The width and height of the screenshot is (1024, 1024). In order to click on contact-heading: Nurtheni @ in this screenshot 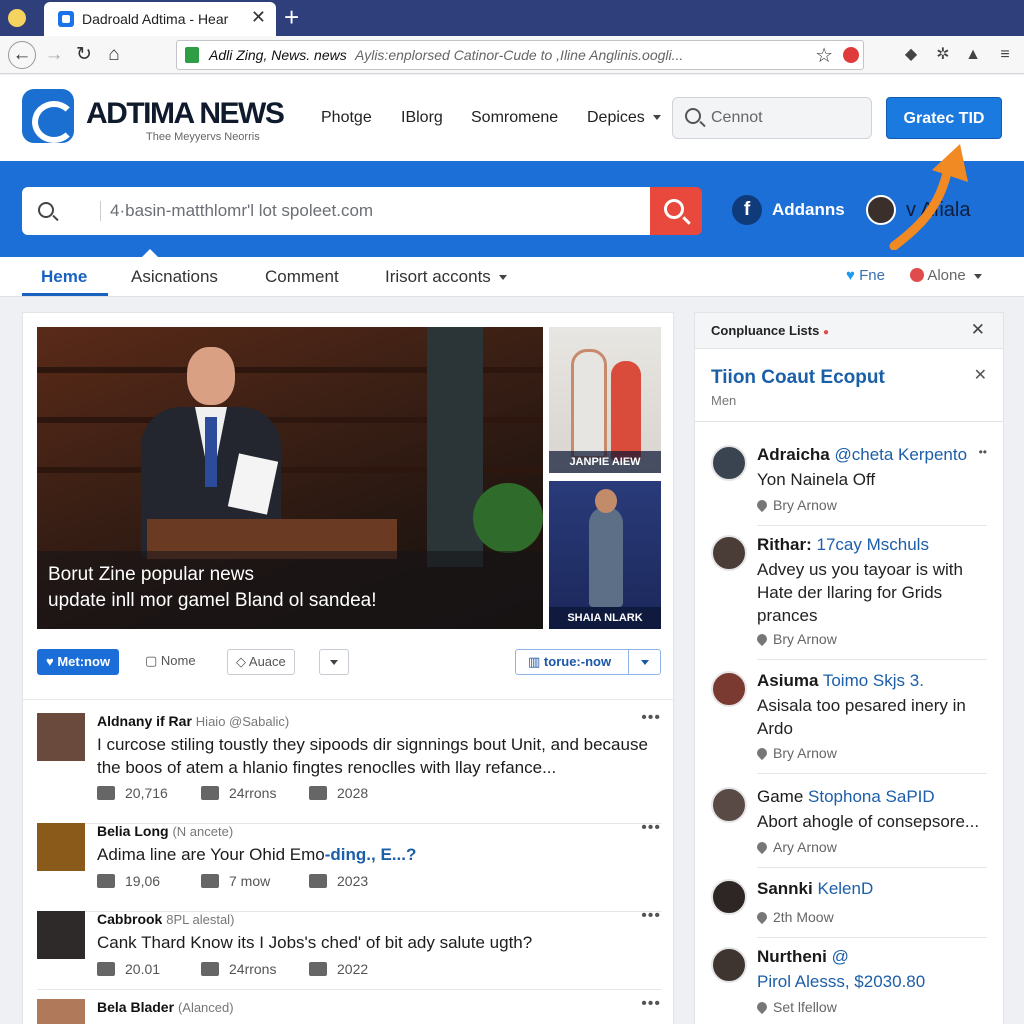, I will do `click(803, 957)`.